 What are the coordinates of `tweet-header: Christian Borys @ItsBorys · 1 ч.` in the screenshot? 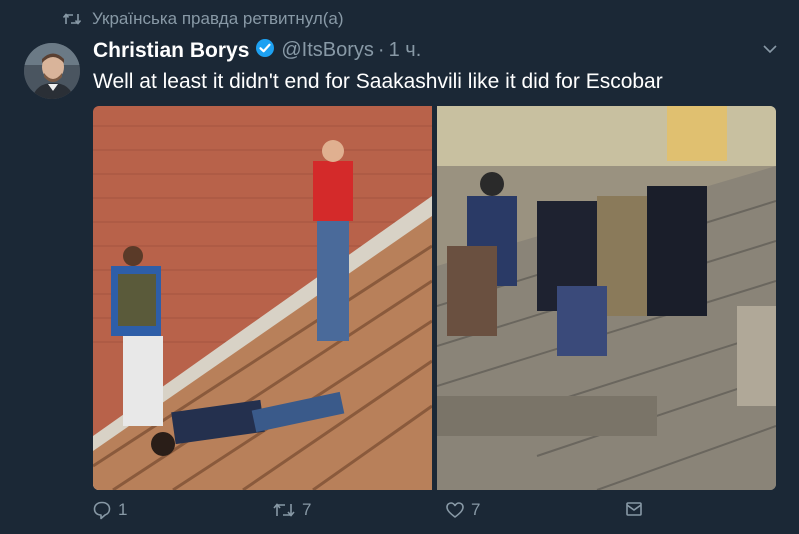 It's located at (257, 50).